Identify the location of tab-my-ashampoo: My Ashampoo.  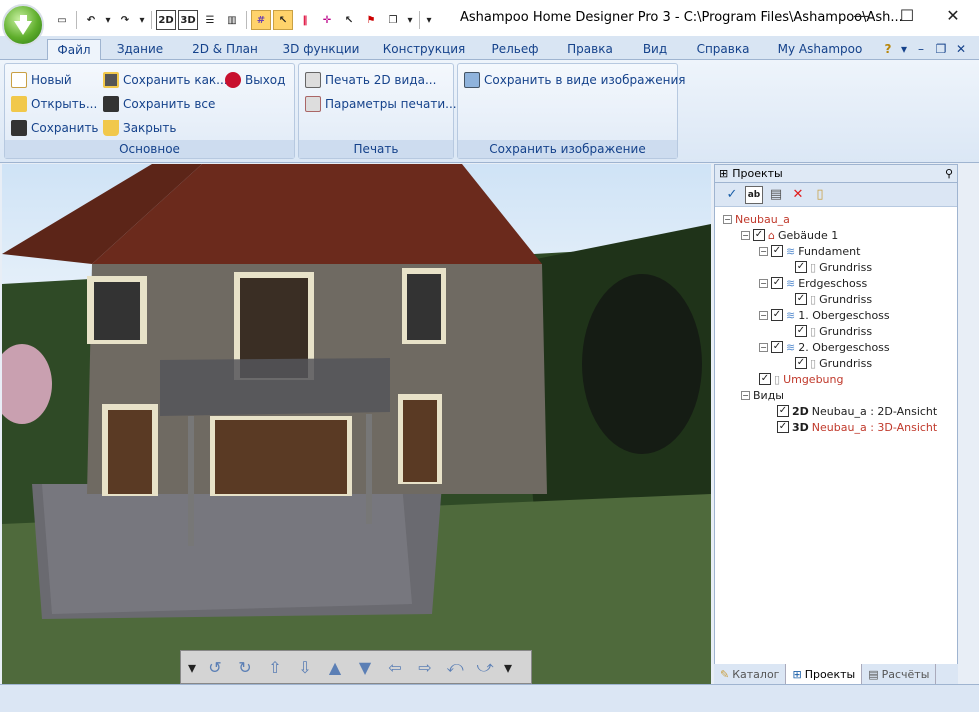
(820, 49).